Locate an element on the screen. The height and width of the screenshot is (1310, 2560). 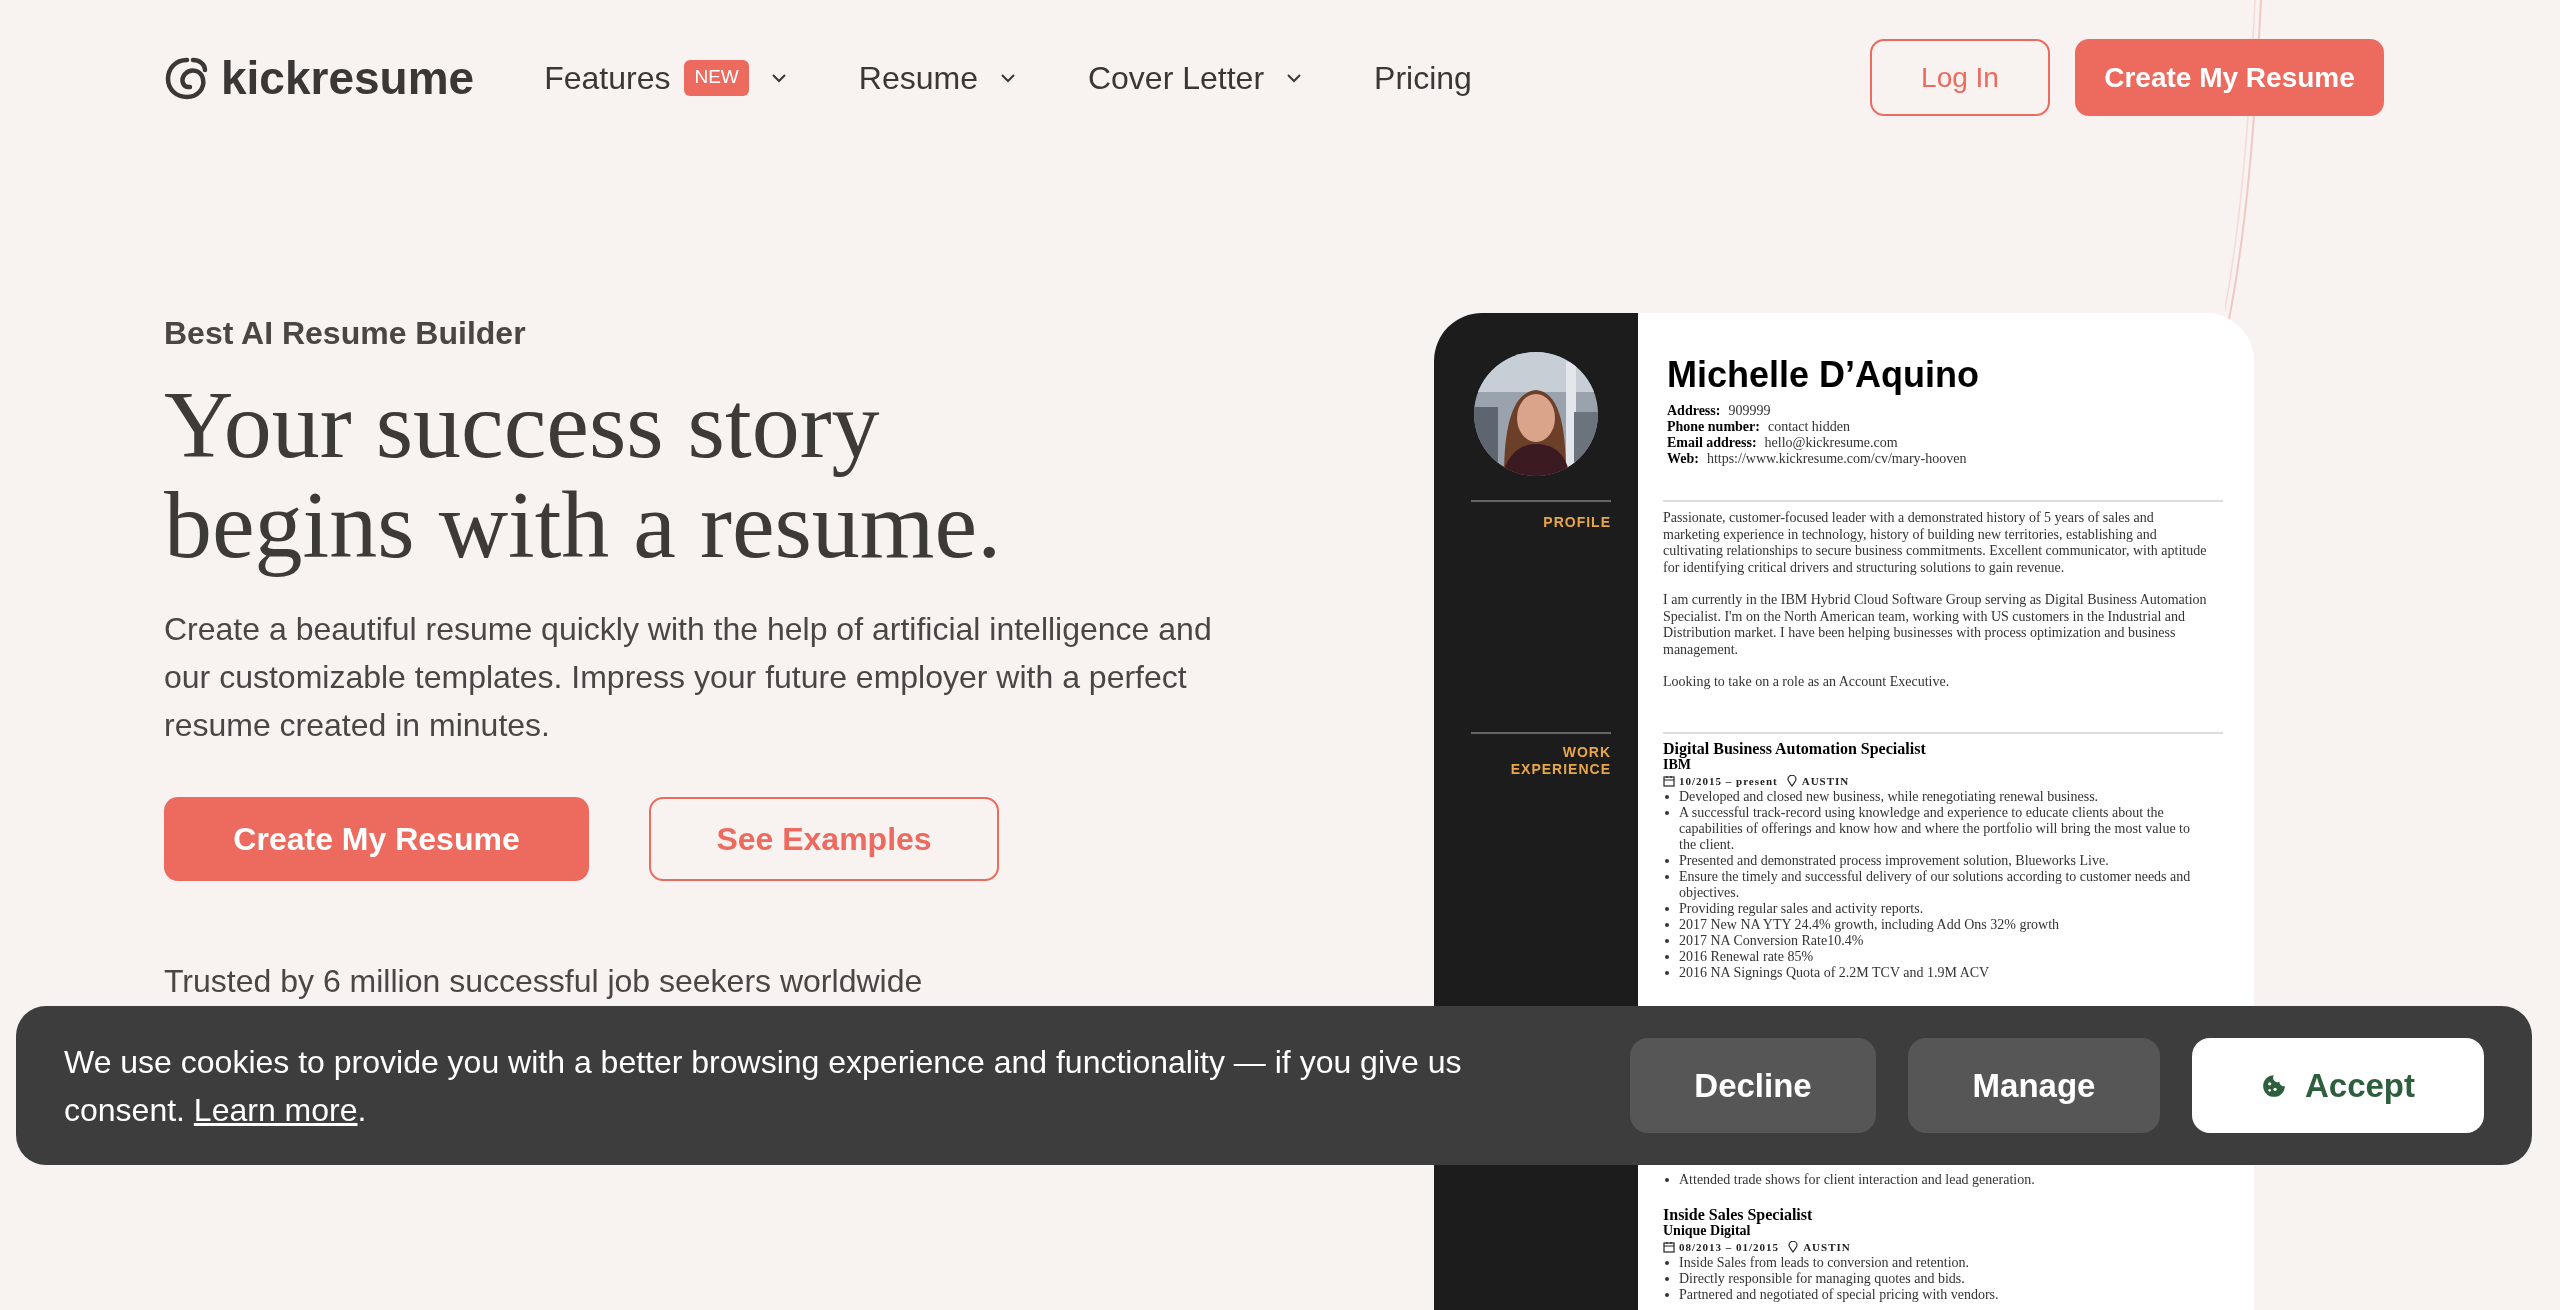
contact-value: hello@kickresume.com is located at coordinates (1831, 443).